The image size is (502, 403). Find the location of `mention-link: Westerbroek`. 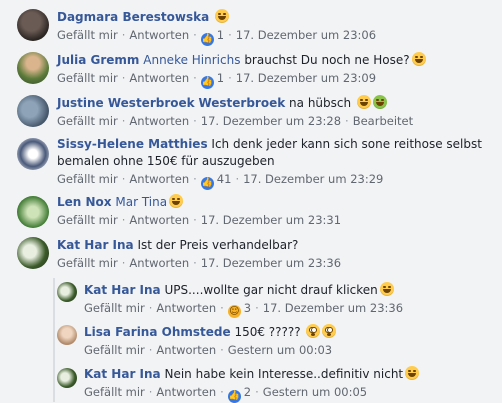

mention-link: Westerbroek is located at coordinates (241, 103).